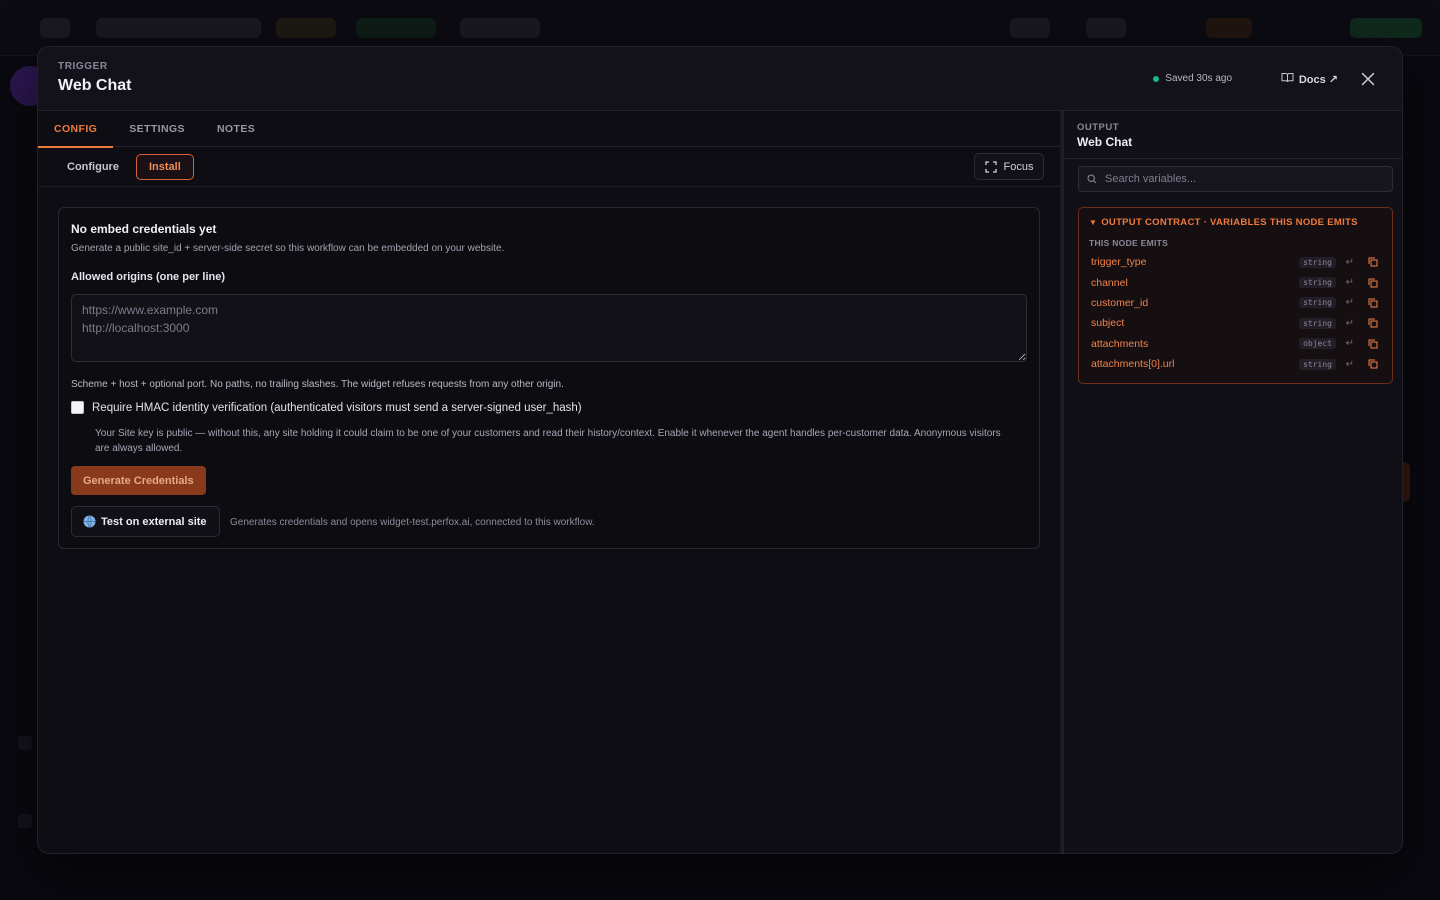 The height and width of the screenshot is (900, 1440). Describe the element at coordinates (1018, 166) in the screenshot. I see `focus-button-label: Focus` at that location.